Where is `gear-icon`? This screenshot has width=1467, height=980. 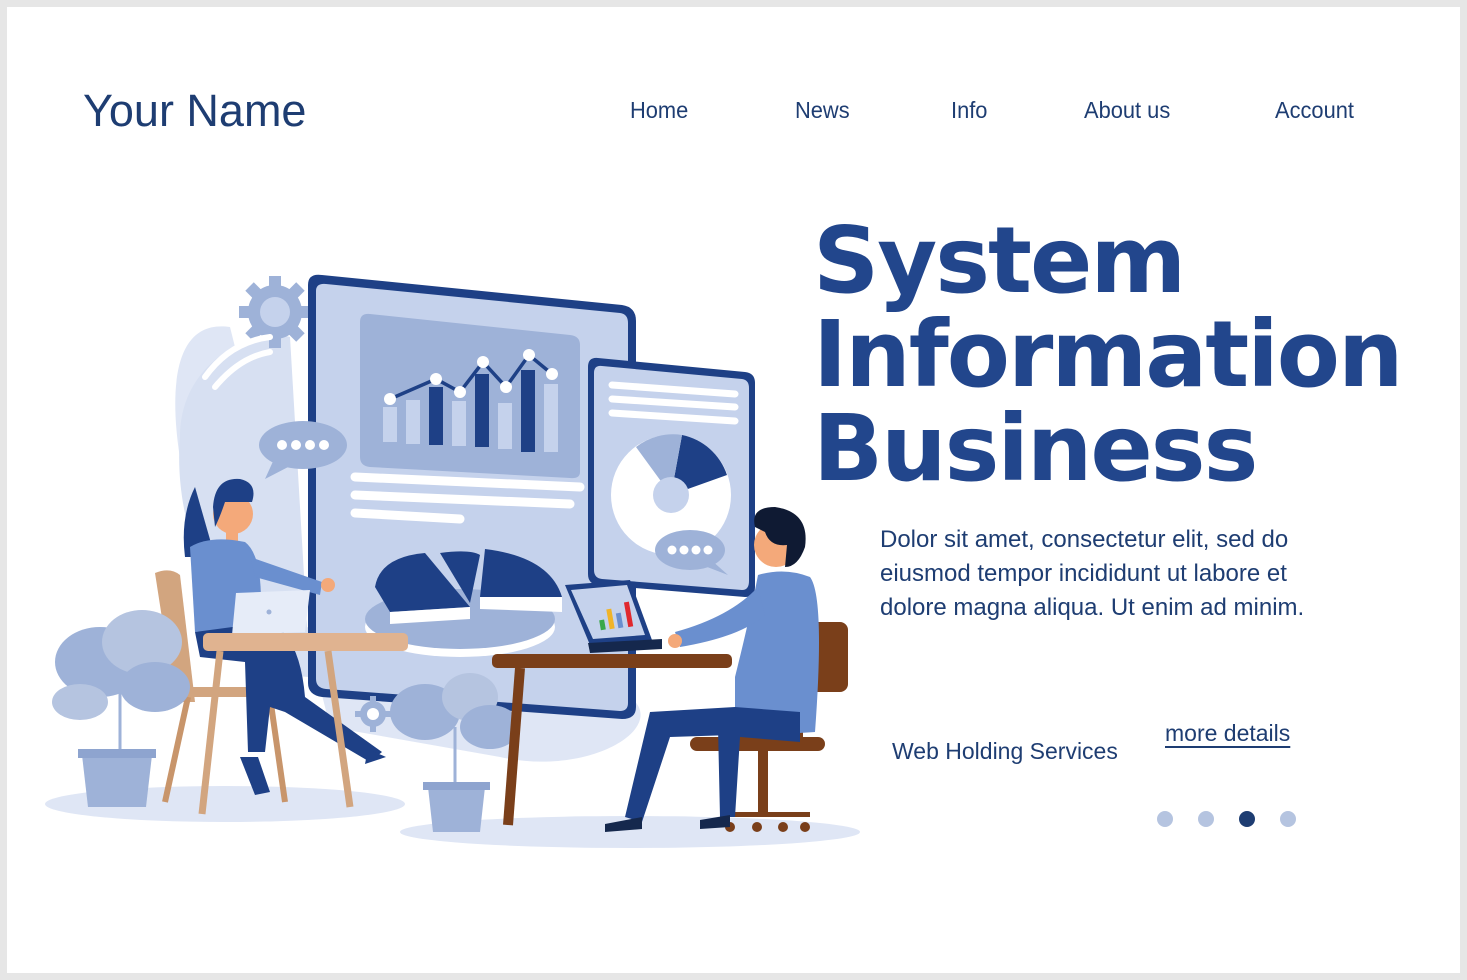
gear-icon is located at coordinates (275, 312).